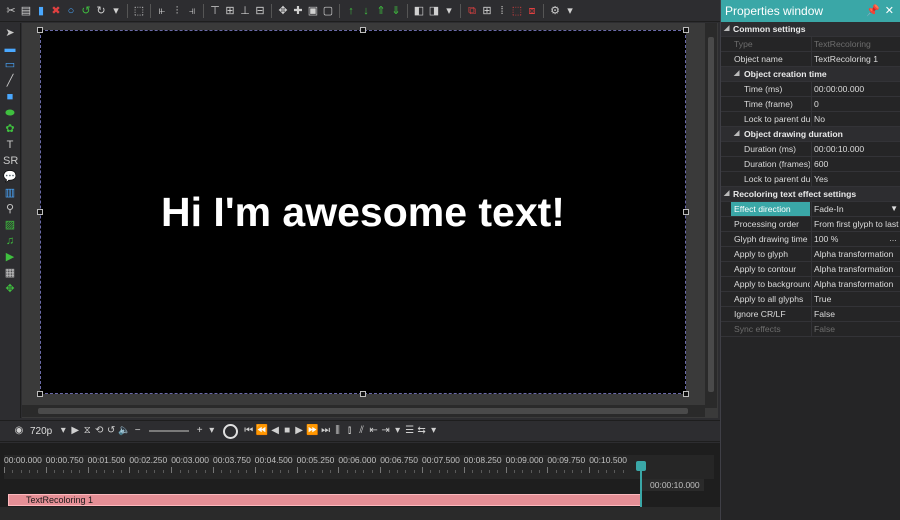 Image resolution: width=900 pixels, height=520 pixels. What do you see at coordinates (810, 149) in the screenshot?
I see `property-duration-ms: Duration (ms) 00:00:10.000` at bounding box center [810, 149].